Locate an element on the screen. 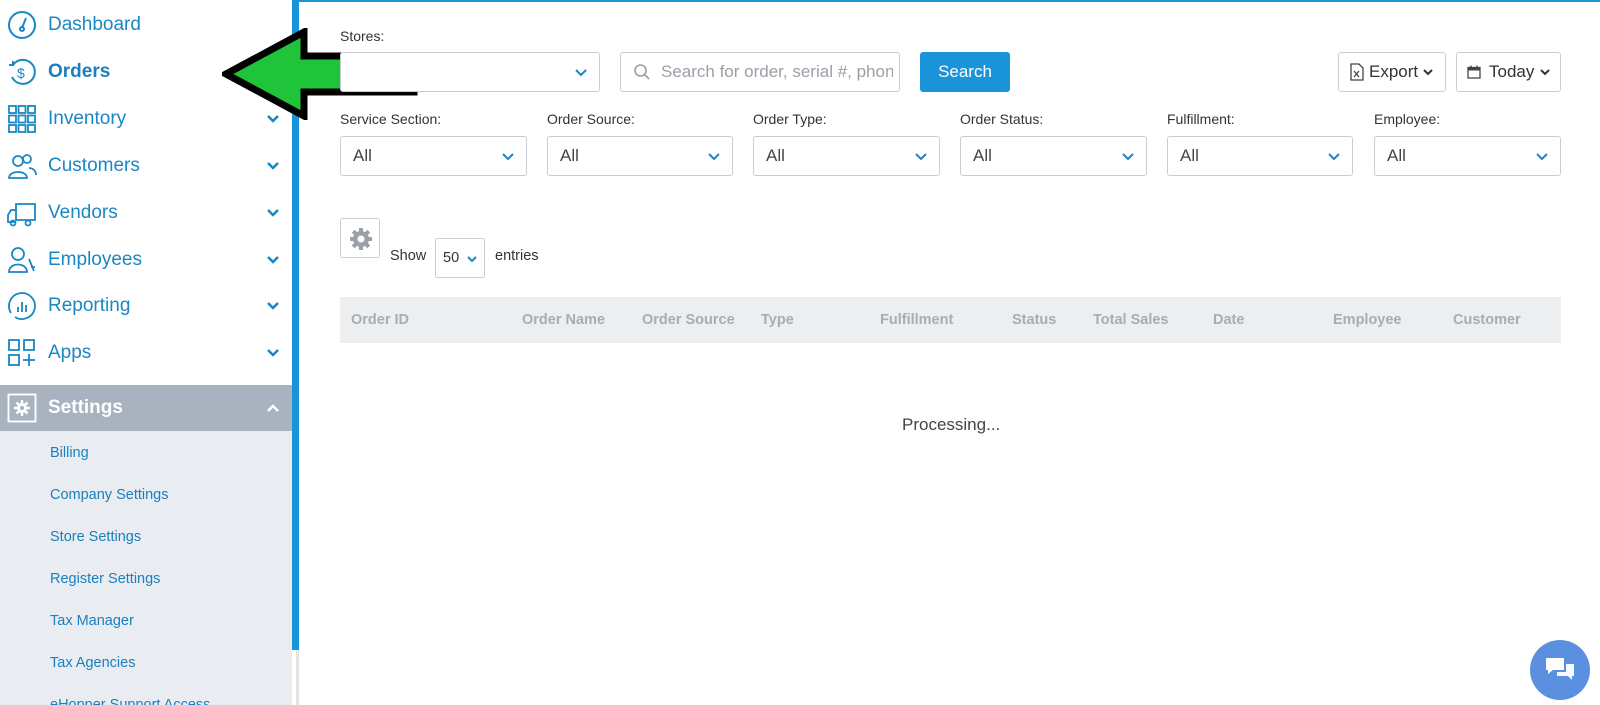 This screenshot has height=705, width=1600. gauge-icon is located at coordinates (22, 25).